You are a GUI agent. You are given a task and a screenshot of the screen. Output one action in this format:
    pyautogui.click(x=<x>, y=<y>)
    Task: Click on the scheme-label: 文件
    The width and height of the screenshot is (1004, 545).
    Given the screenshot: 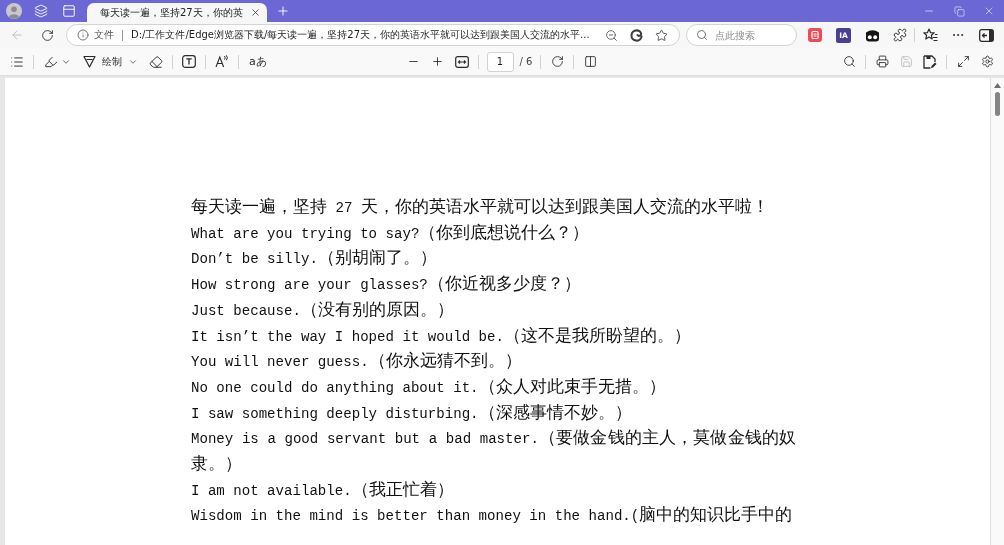 What is the action you would take?
    pyautogui.click(x=104, y=35)
    